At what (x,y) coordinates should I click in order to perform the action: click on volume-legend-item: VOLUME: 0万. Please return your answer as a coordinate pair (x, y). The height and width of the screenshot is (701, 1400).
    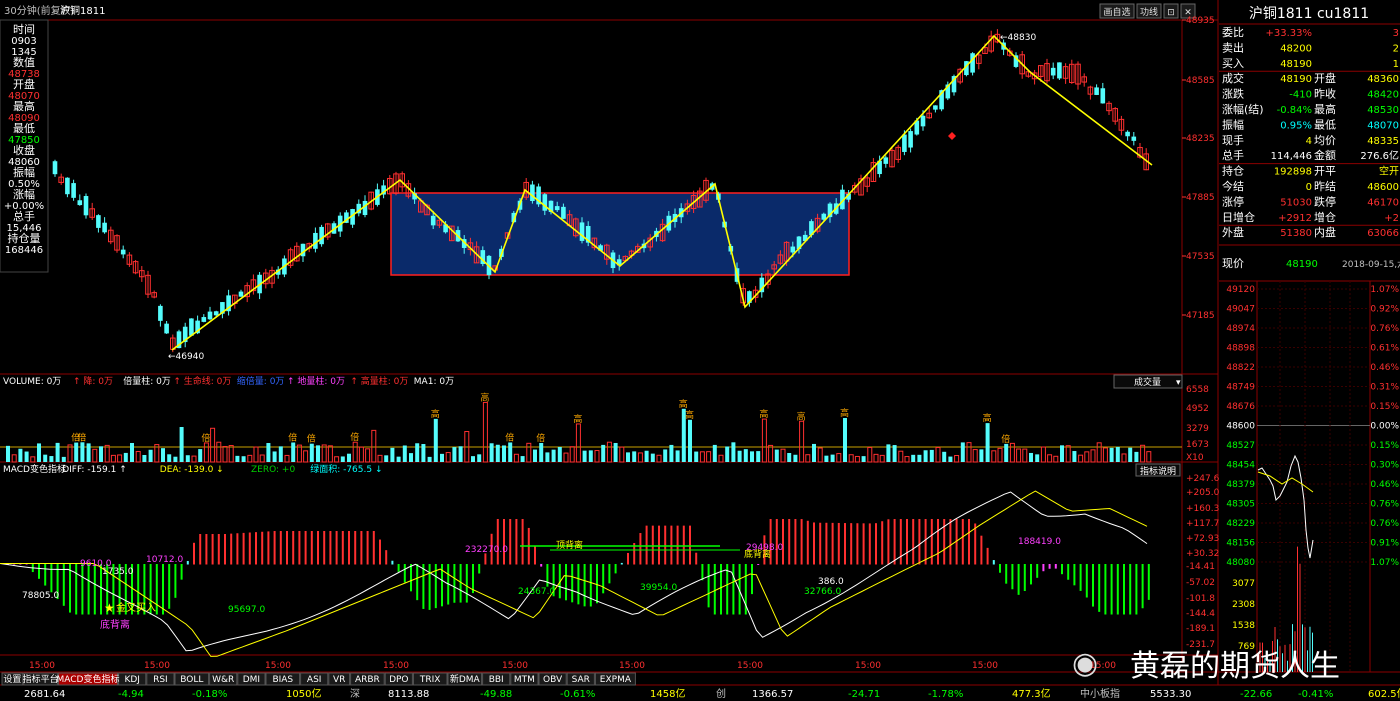
    Looking at the image, I should click on (32, 382).